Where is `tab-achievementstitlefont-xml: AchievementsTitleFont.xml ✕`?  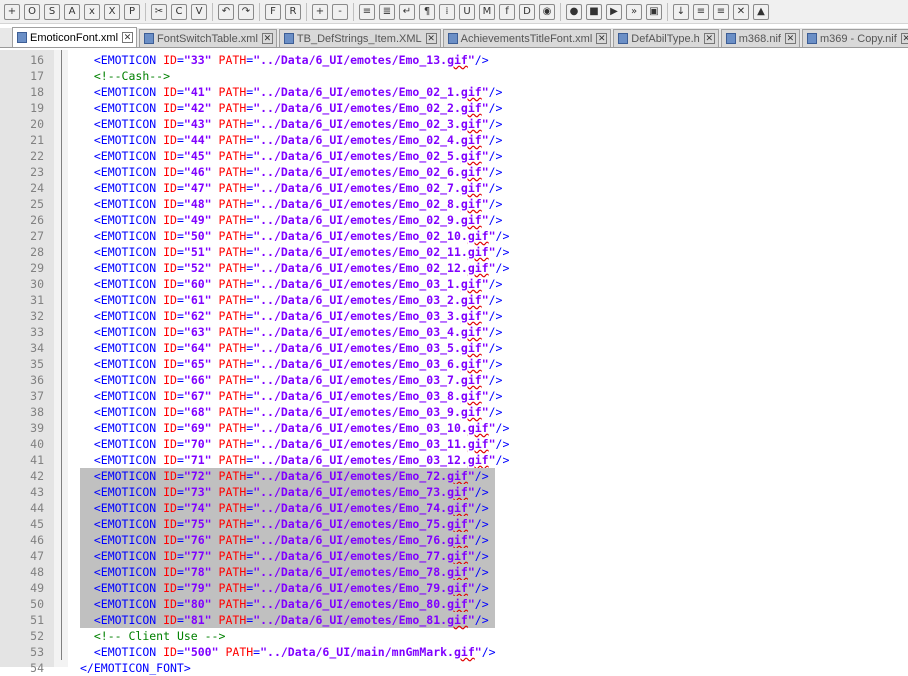
tab-achievementstitlefont-xml: AchievementsTitleFont.xml ✕ is located at coordinates (527, 38).